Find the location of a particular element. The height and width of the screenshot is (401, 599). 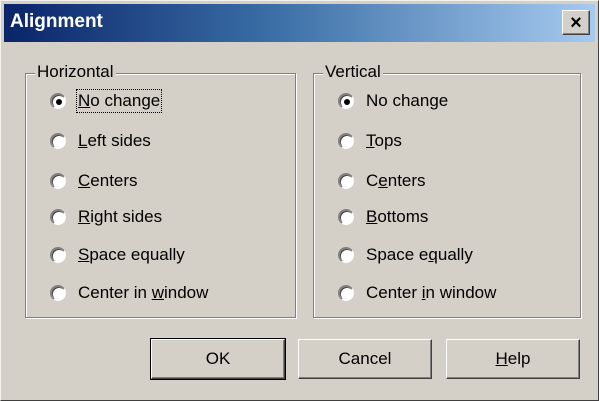

help-button: Help is located at coordinates (513, 359).